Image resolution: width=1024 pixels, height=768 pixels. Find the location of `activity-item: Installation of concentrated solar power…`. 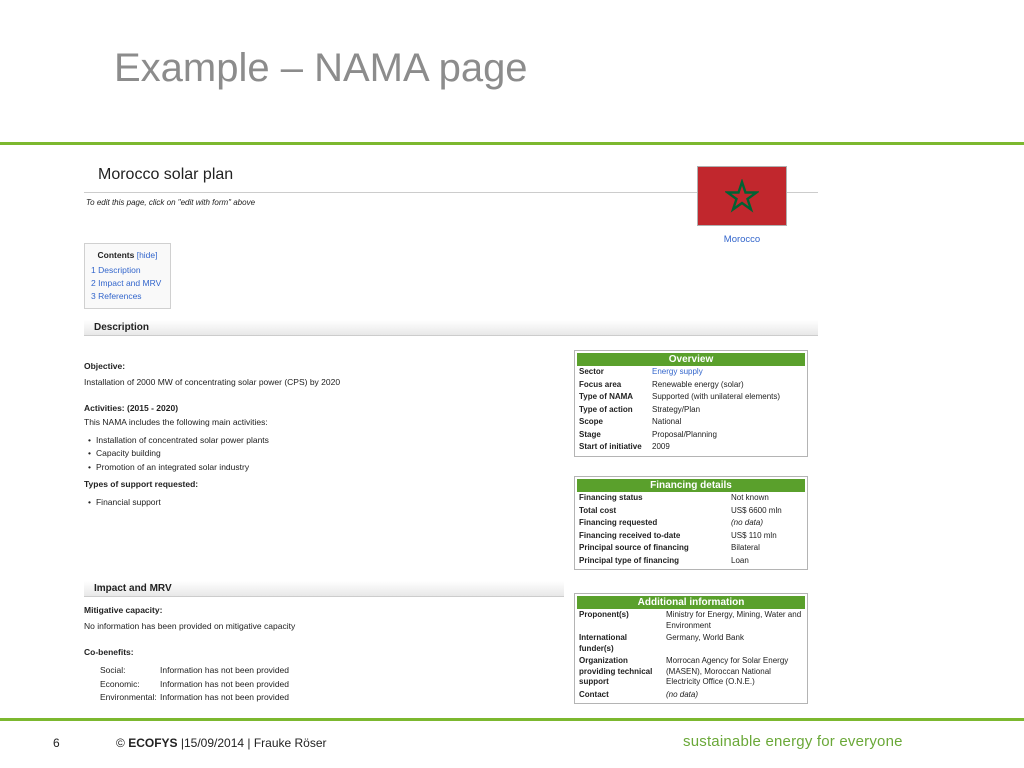

activity-item: Installation of concentrated solar power… is located at coordinates (178, 440).